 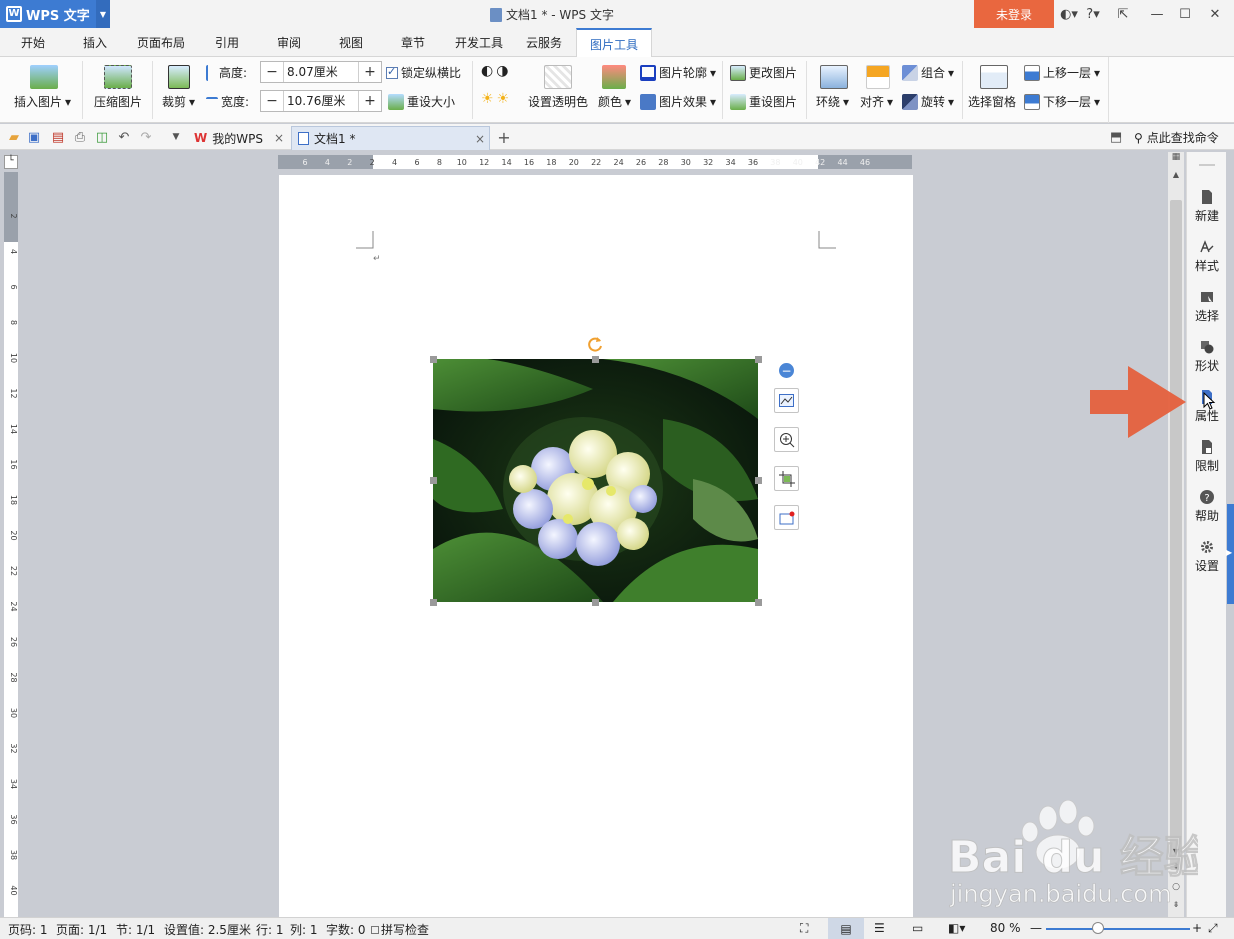 What do you see at coordinates (832, 101) in the screenshot?
I see `wrap-text-button: 环绕 ▾` at bounding box center [832, 101].